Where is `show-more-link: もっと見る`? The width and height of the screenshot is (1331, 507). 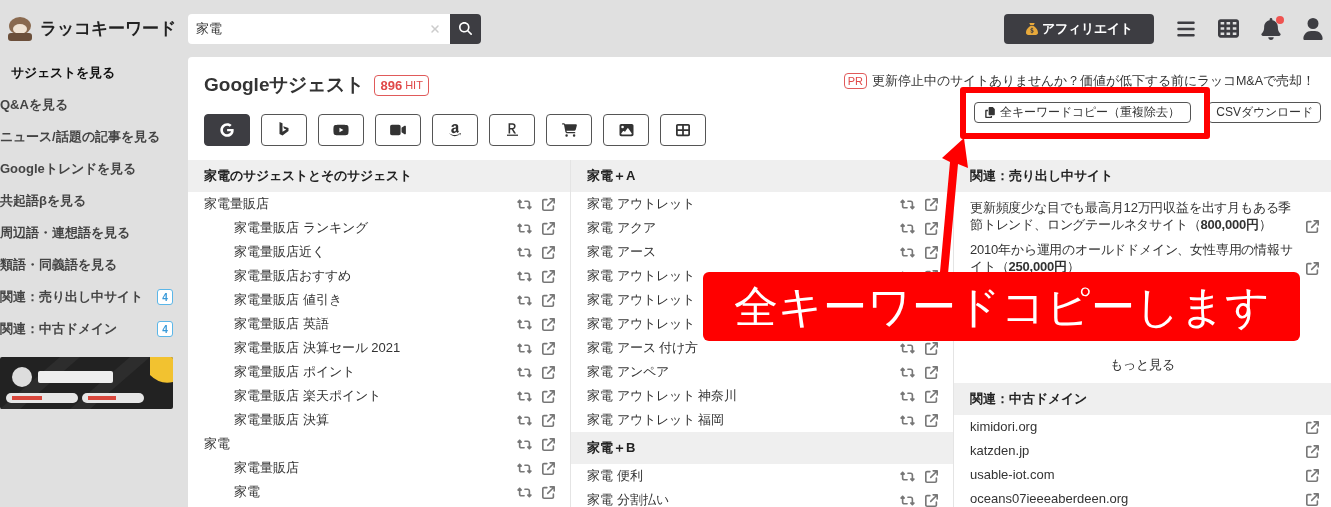 show-more-link: もっと見る is located at coordinates (1142, 365).